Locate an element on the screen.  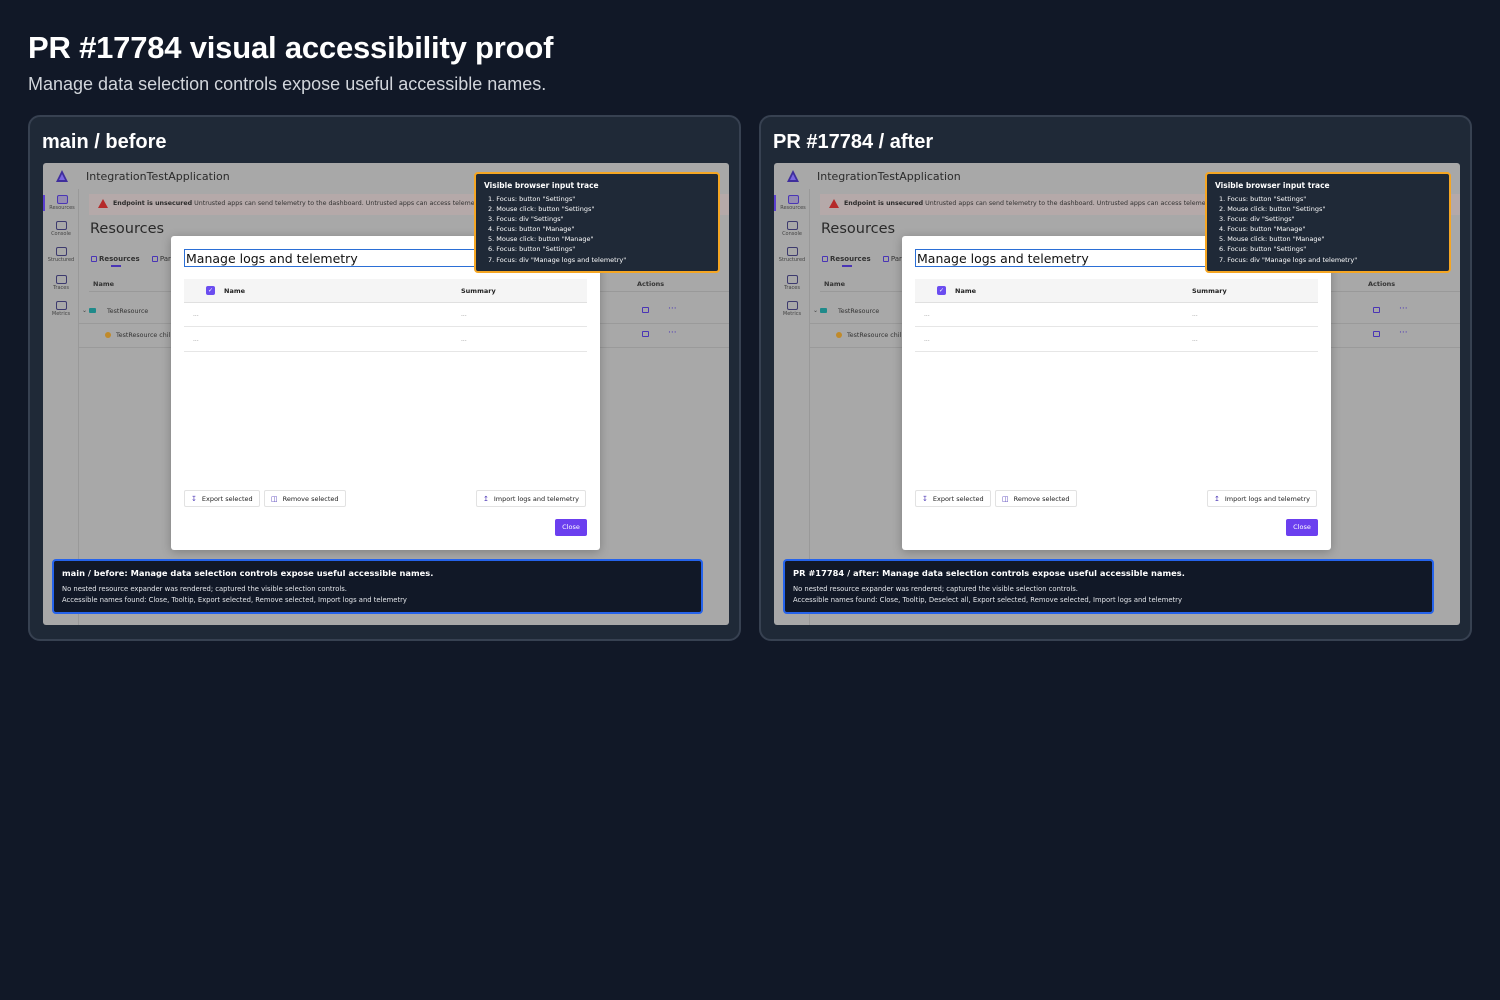
column-summary: Summary is located at coordinates (1209, 291).